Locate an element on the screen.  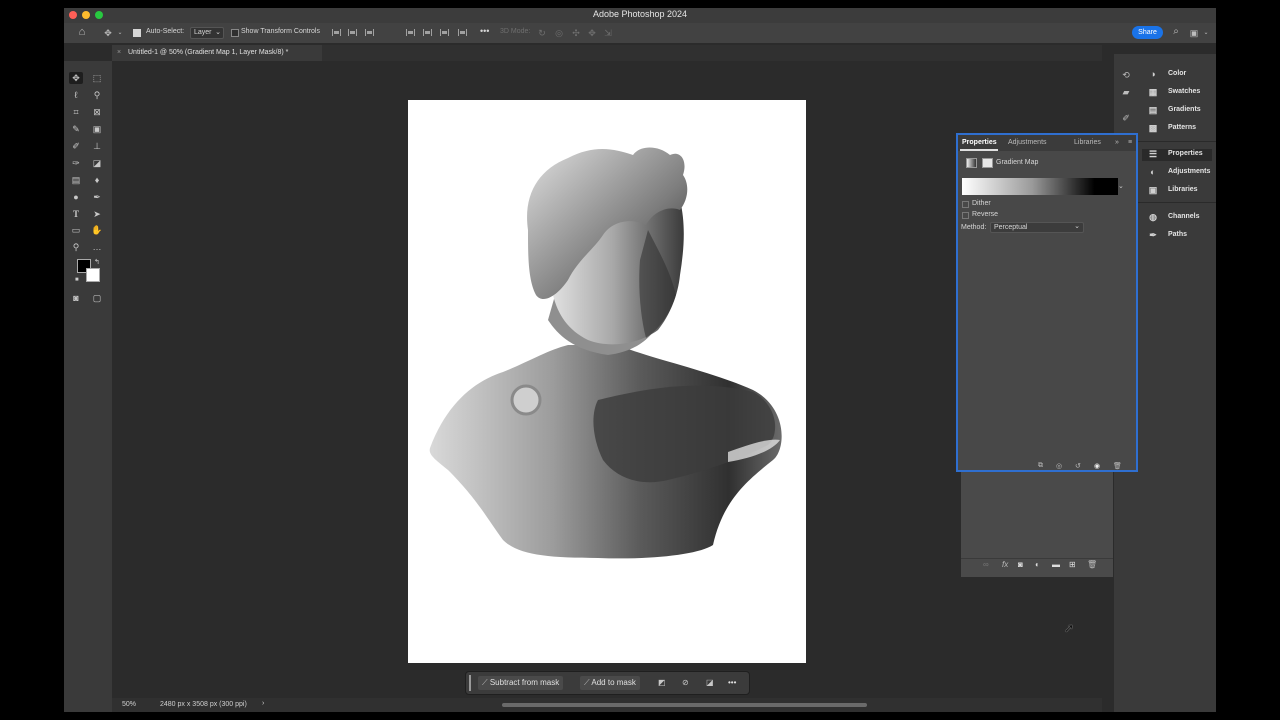
clone-stamp-tool-icon: ⊥ is located at coordinates (97, 146).